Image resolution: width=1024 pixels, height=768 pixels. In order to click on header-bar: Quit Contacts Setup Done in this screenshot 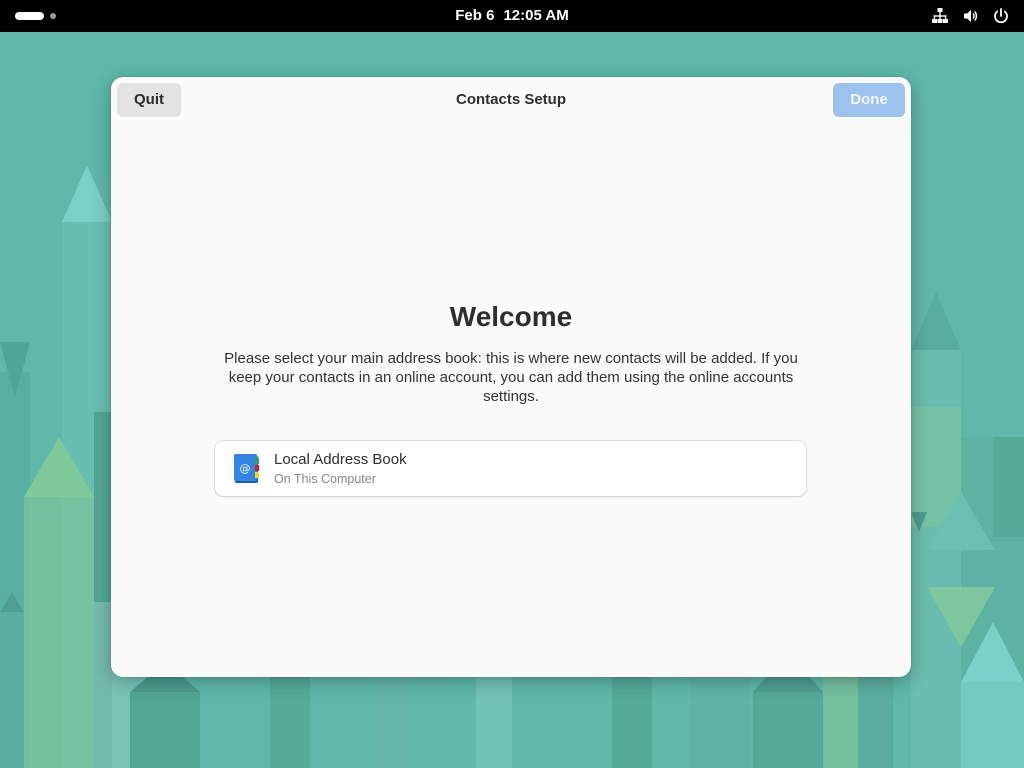, I will do `click(511, 100)`.